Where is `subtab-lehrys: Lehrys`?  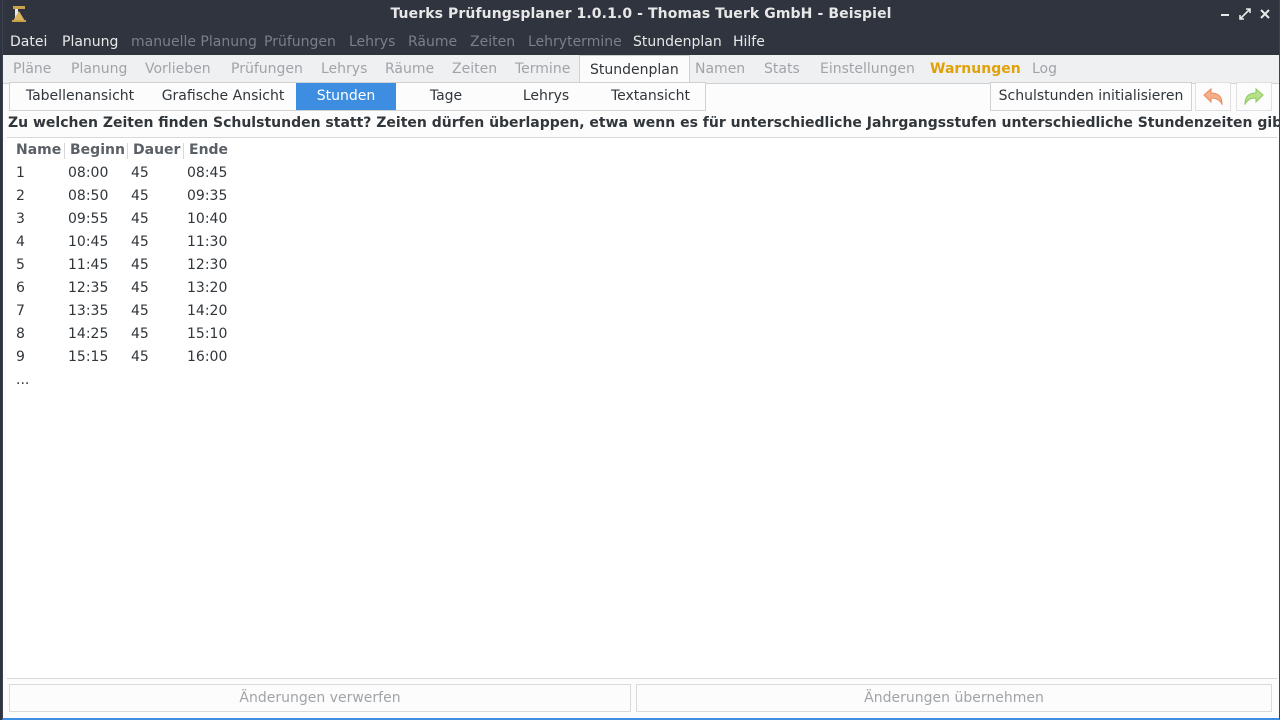
subtab-lehrys: Lehrys is located at coordinates (546, 96).